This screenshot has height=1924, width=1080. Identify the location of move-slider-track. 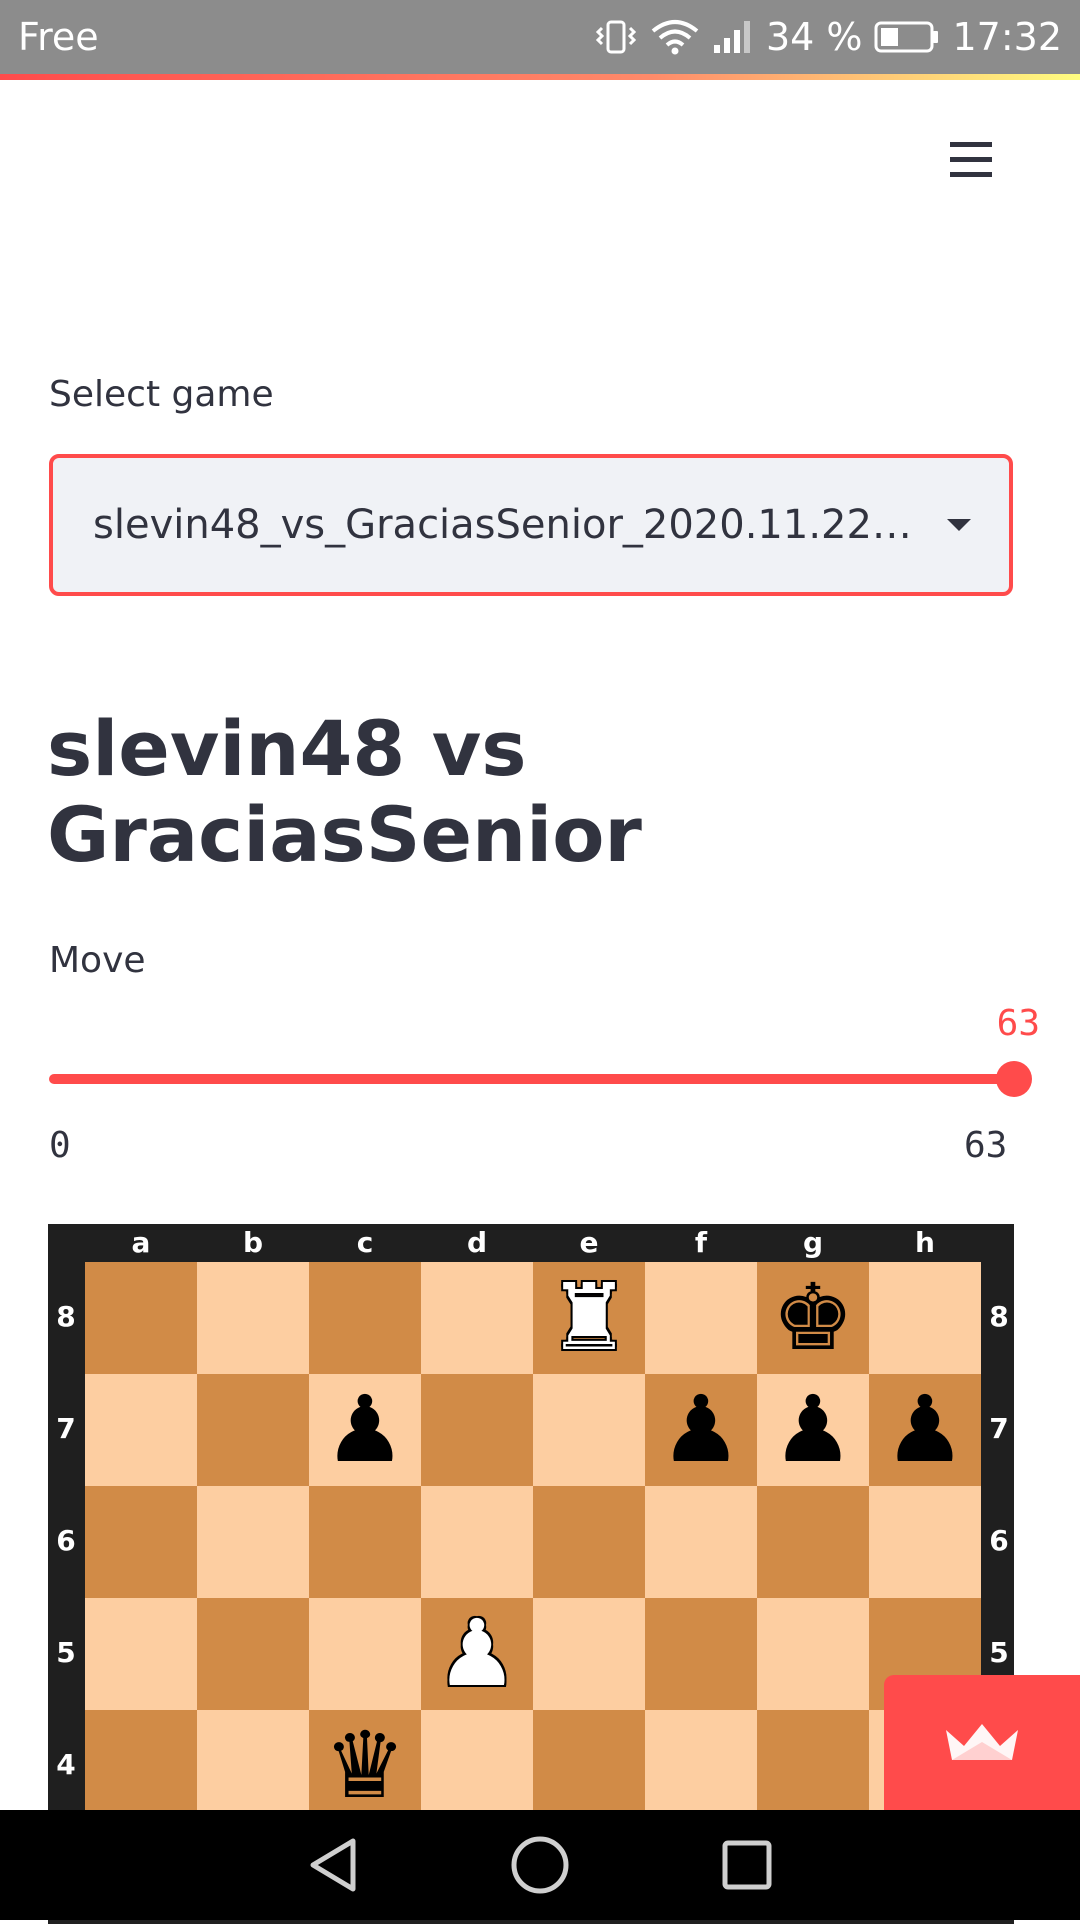
(532, 1079).